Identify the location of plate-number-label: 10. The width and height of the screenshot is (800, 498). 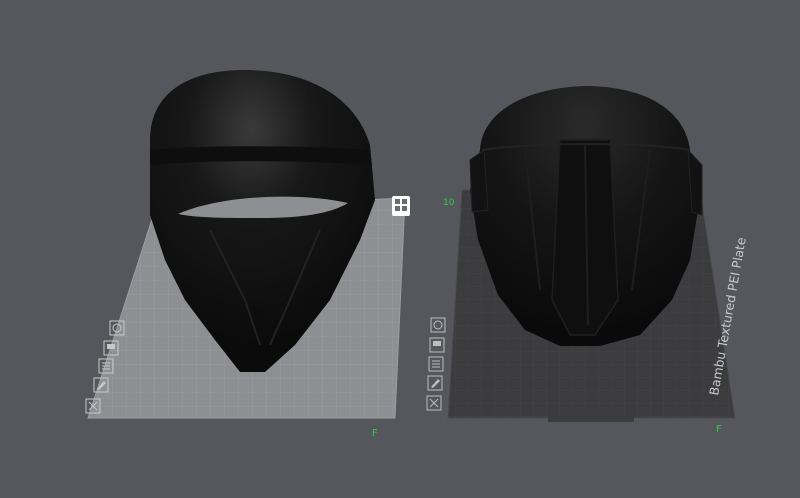
(449, 203).